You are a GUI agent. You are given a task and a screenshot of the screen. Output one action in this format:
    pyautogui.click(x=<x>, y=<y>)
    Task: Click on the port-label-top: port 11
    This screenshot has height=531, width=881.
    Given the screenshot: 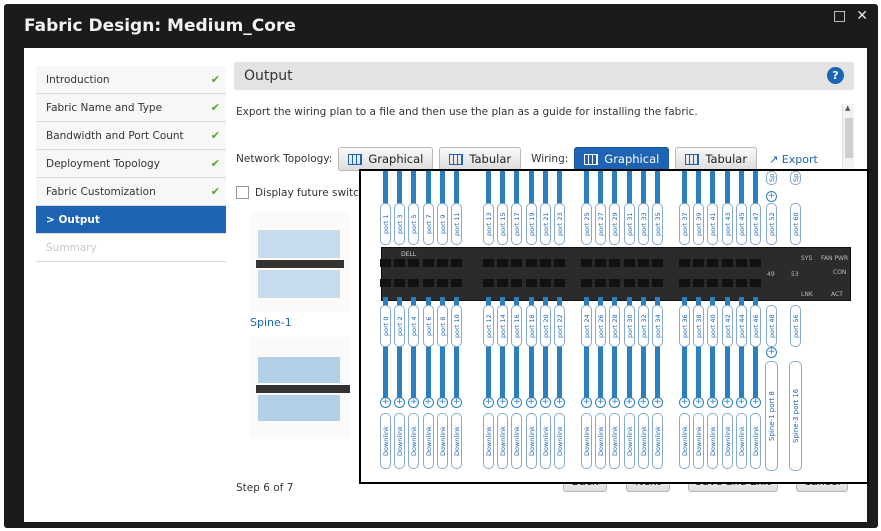 What is the action you would take?
    pyautogui.click(x=456, y=224)
    